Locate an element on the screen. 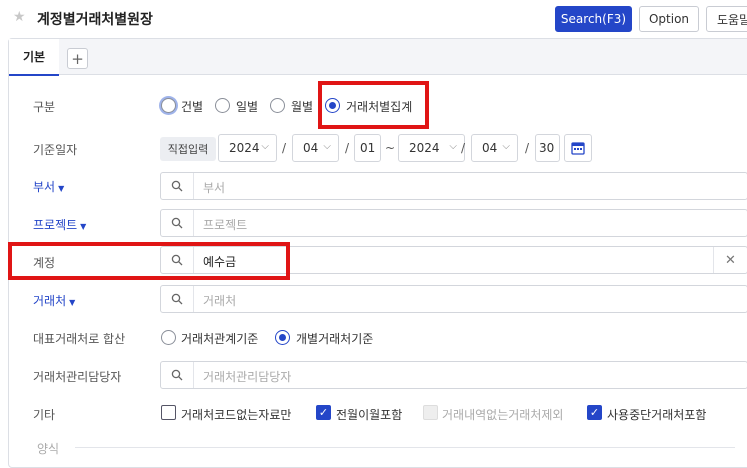  department-placeholder: 부서 is located at coordinates (214, 188).